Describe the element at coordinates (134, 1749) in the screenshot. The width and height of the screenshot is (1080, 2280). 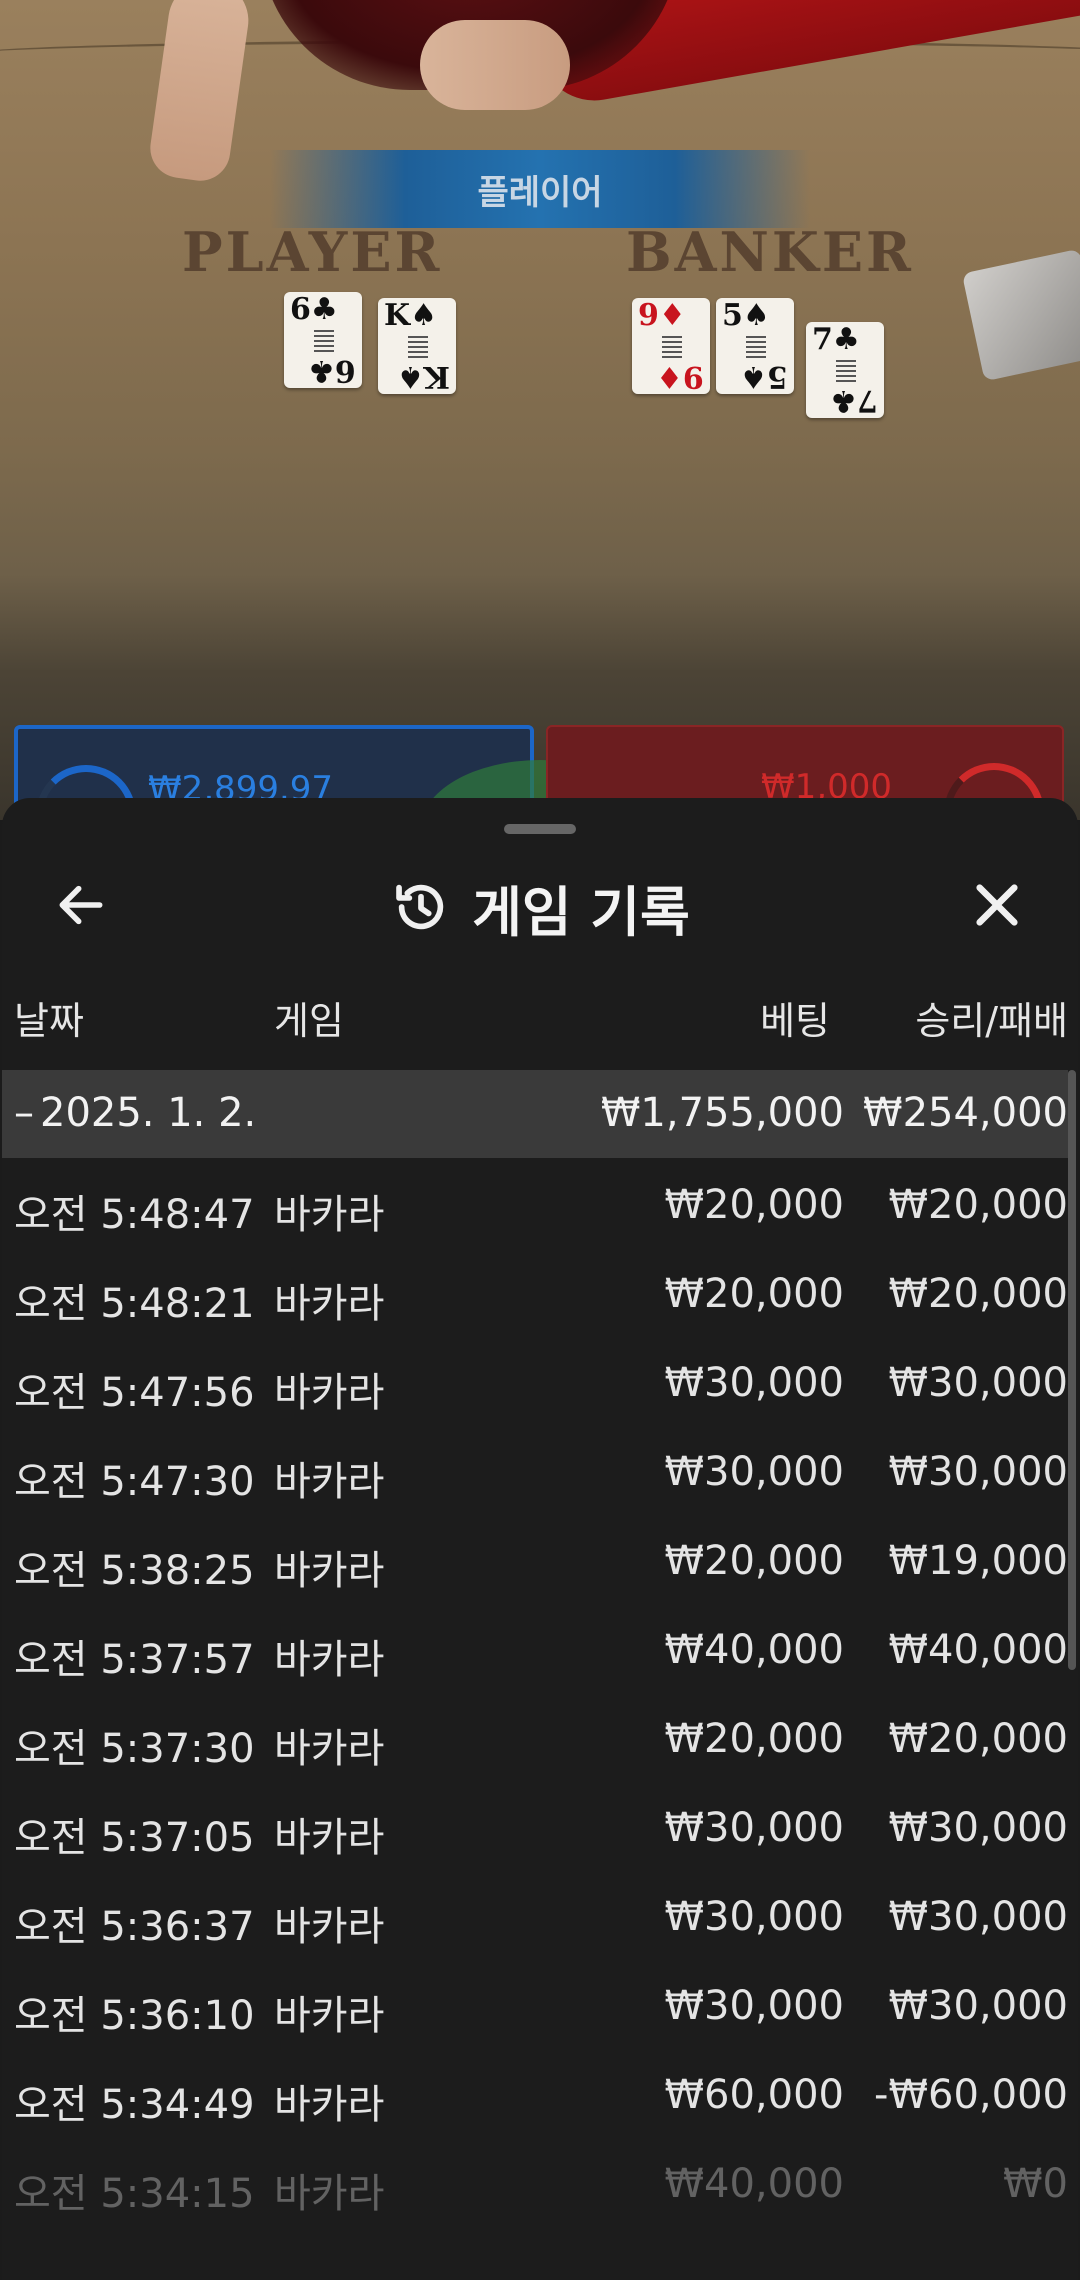
I see `row-time: 오전 5:37:30` at that location.